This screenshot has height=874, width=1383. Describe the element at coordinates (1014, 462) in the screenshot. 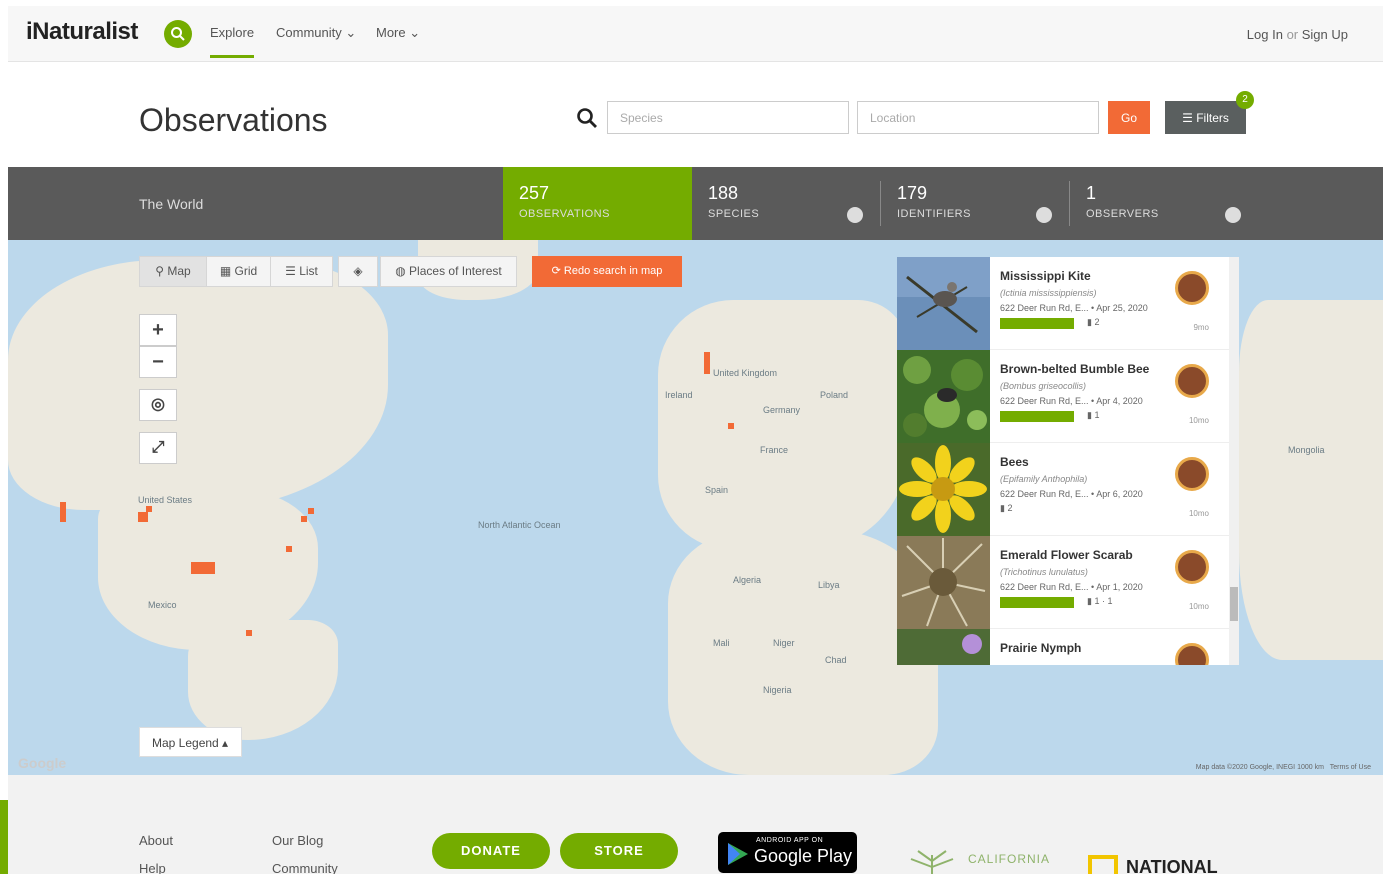

I see `observation-name: Bees` at that location.